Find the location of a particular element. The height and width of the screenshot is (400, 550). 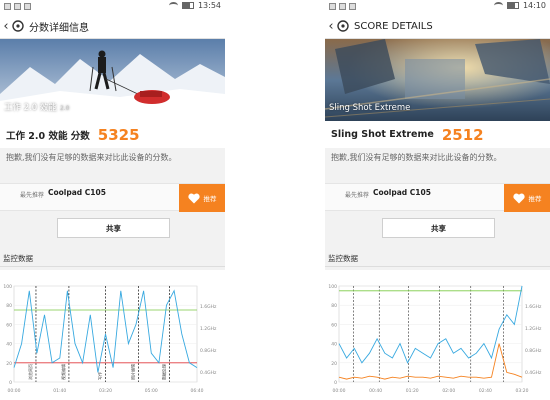

hero-label-text: 工作 2.0 效能 is located at coordinates (30, 108).